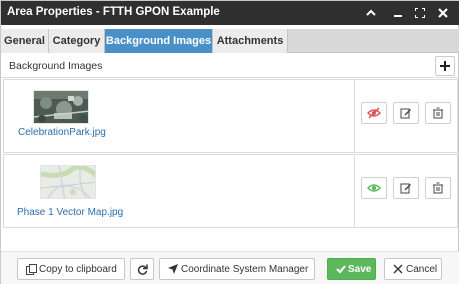 This screenshot has width=459, height=284. What do you see at coordinates (371, 13) in the screenshot?
I see `chevron-up-icon` at bounding box center [371, 13].